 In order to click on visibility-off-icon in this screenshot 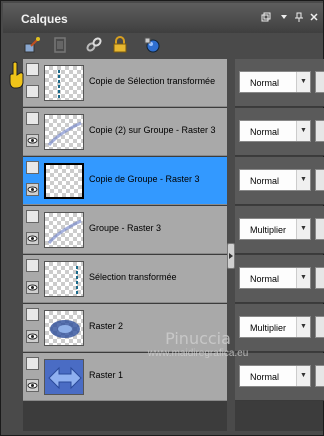, I will do `click(32, 91)`.